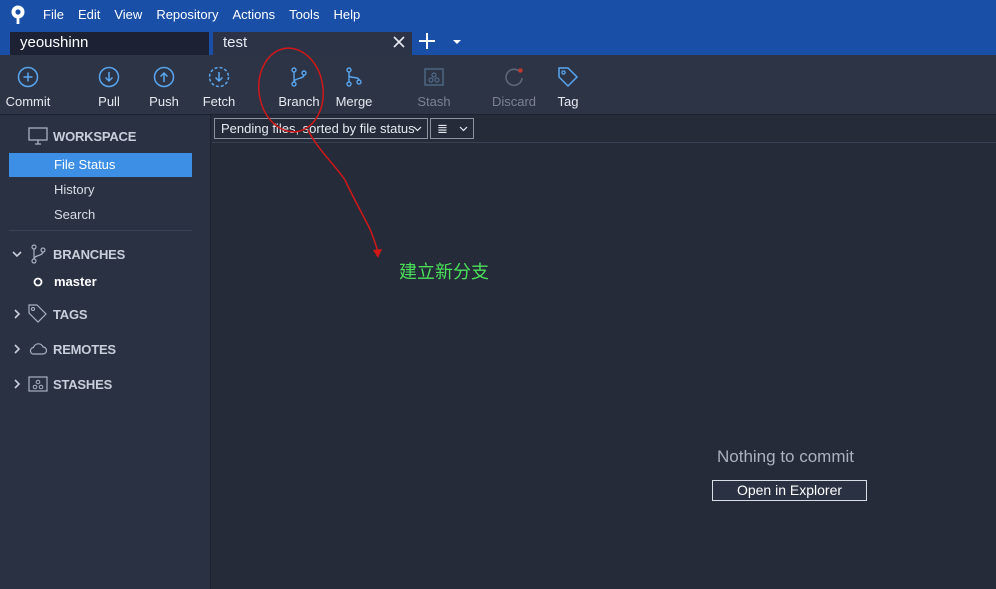  I want to click on commit-button: Commit, so click(28, 85).